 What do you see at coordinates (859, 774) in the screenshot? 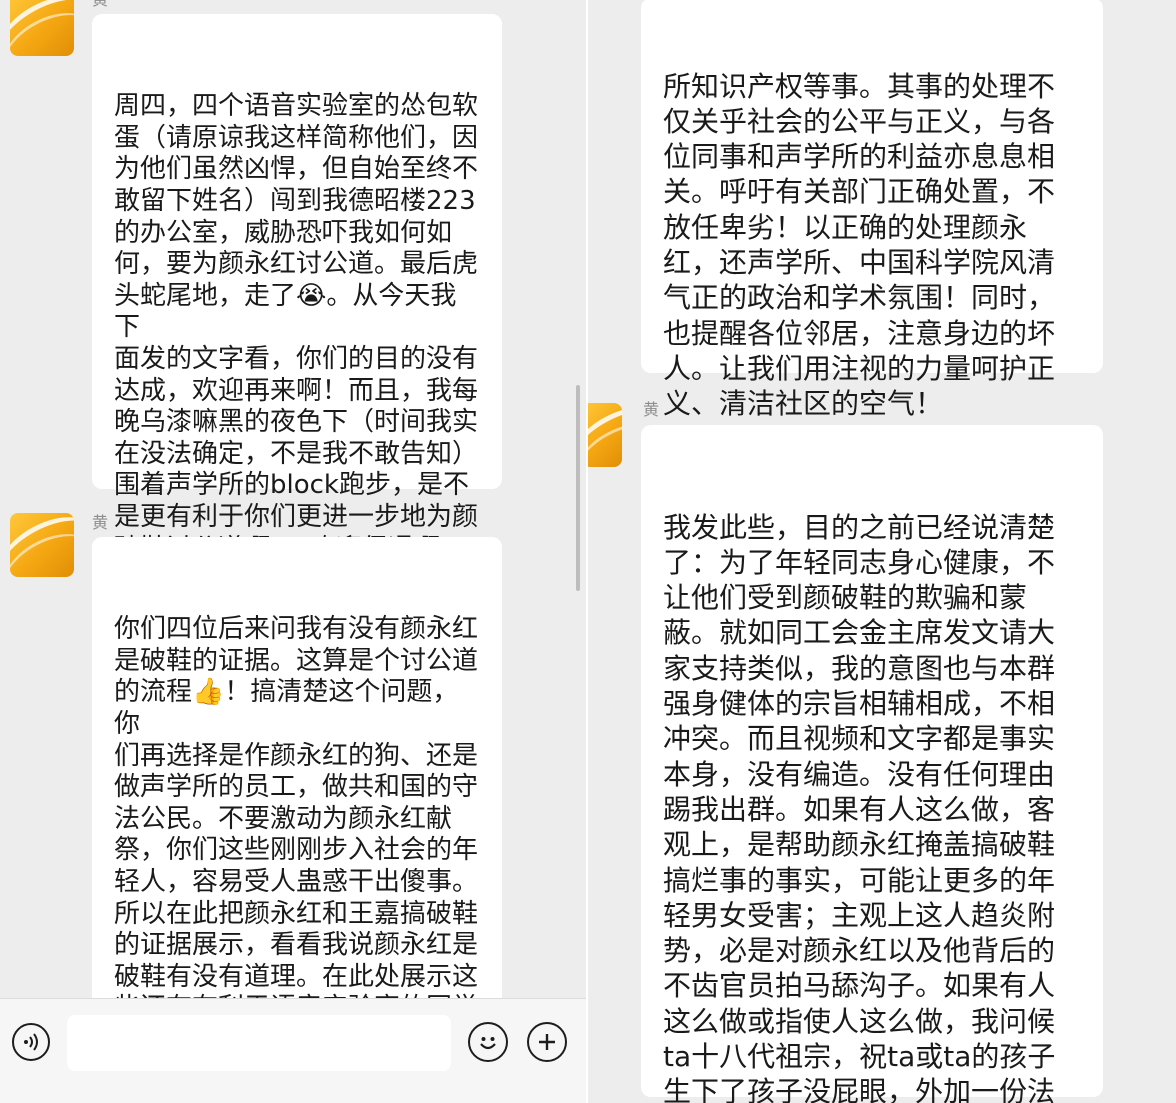
I see `message-line: 本身，没有编造。没有任何理由` at bounding box center [859, 774].